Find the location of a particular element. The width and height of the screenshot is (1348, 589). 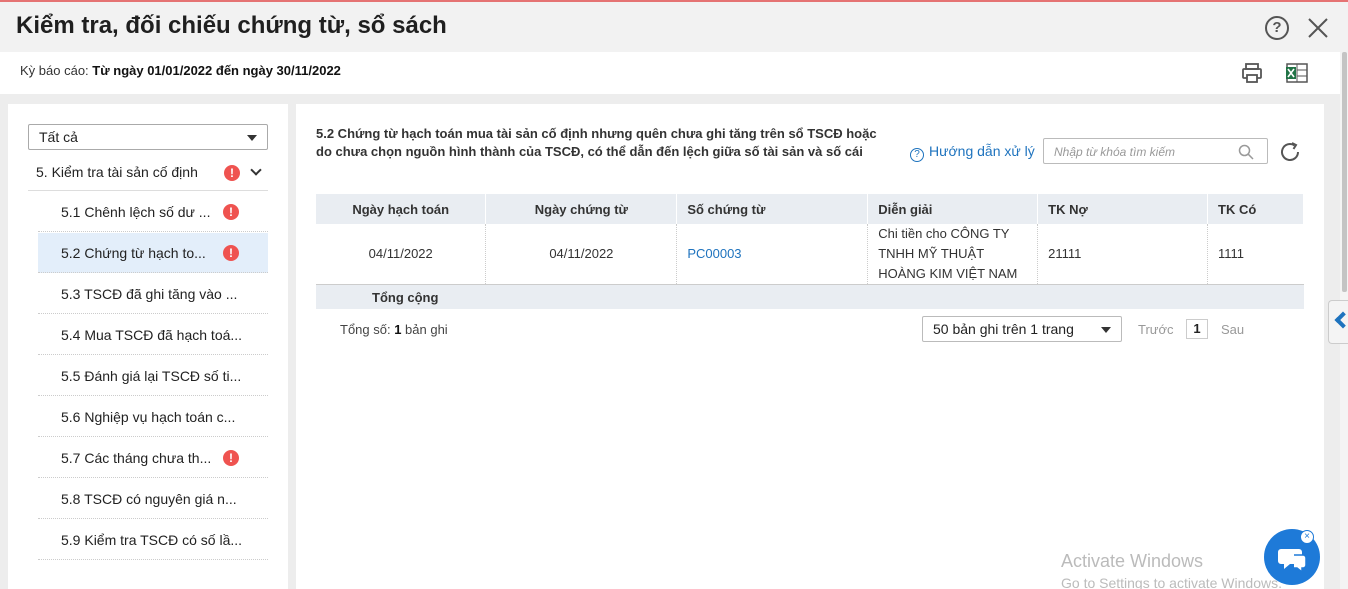

cell-posting-date: 04/11/2022 is located at coordinates (401, 254).